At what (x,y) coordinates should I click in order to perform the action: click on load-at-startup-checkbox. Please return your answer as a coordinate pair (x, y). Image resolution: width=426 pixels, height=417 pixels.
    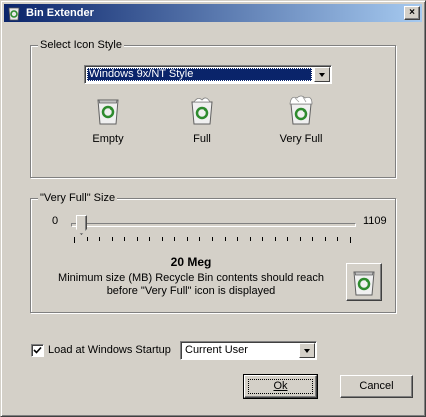
    Looking at the image, I should click on (37, 350).